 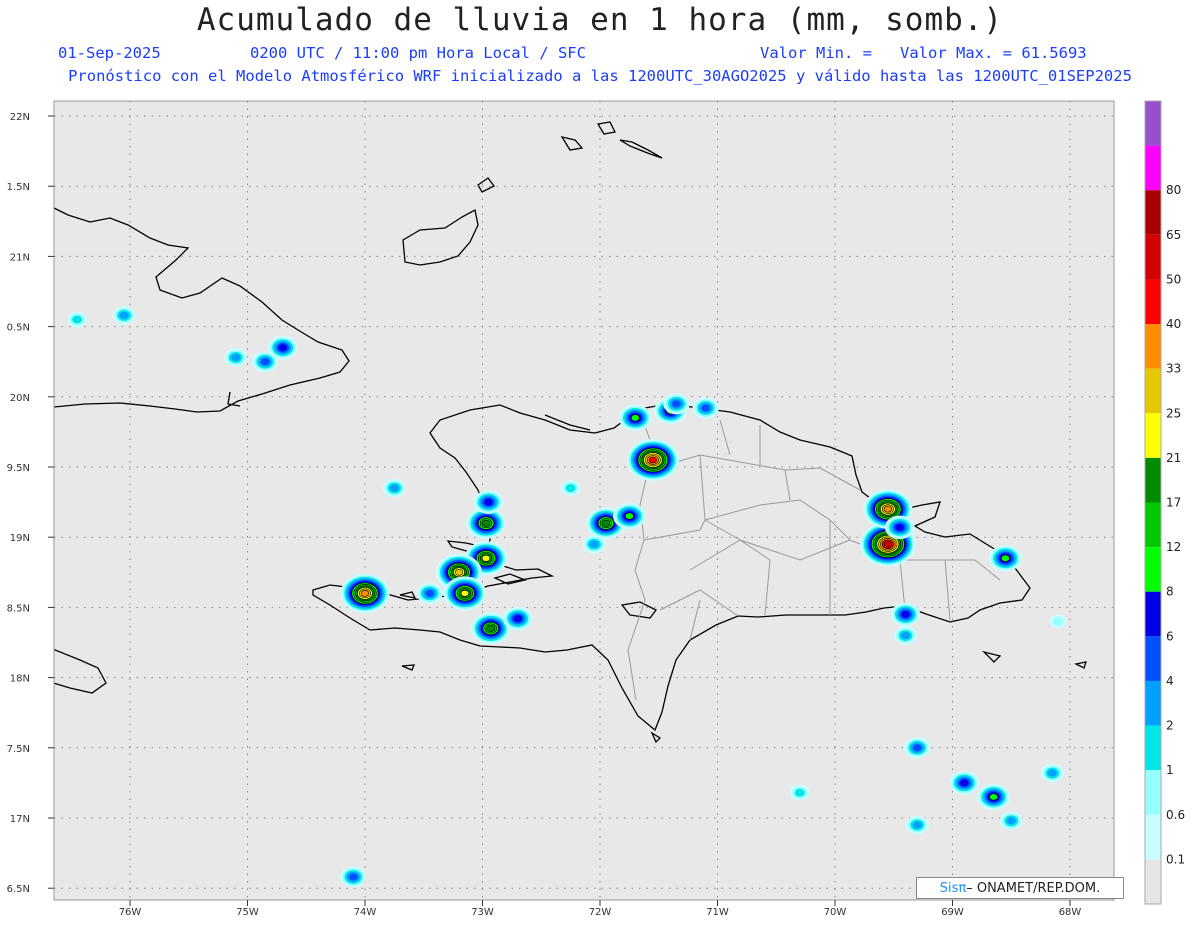 What do you see at coordinates (18, 468) in the screenshot?
I see `lat-label: 9.5N` at bounding box center [18, 468].